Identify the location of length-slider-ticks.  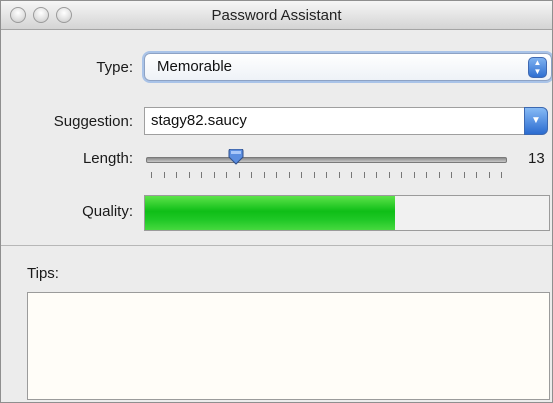
(326, 176).